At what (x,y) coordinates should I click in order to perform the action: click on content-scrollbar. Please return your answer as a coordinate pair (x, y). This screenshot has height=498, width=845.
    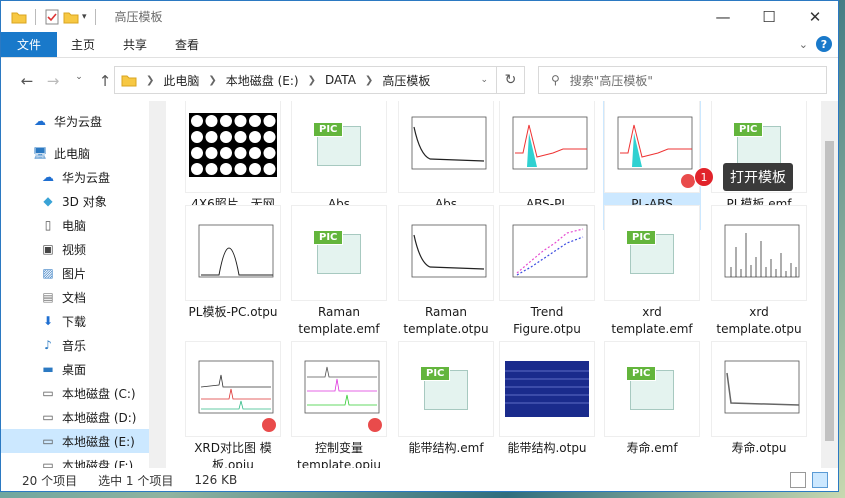
    Looking at the image, I should click on (829, 284).